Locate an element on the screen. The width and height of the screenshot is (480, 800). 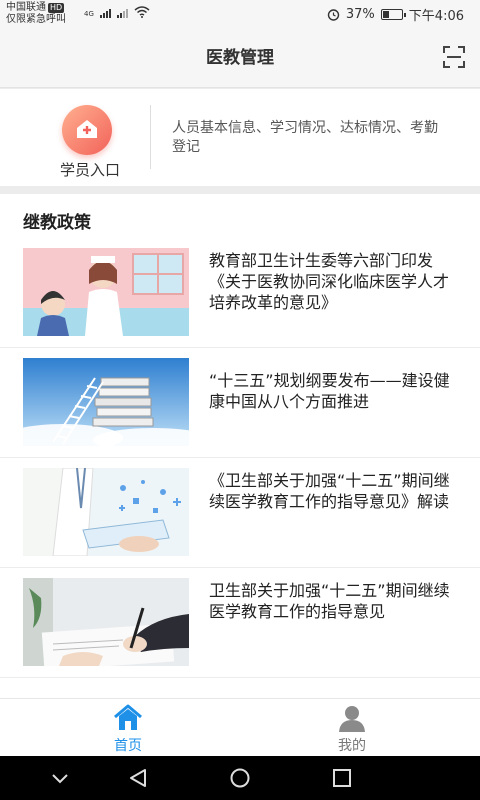
scan-icon is located at coordinates (454, 57).